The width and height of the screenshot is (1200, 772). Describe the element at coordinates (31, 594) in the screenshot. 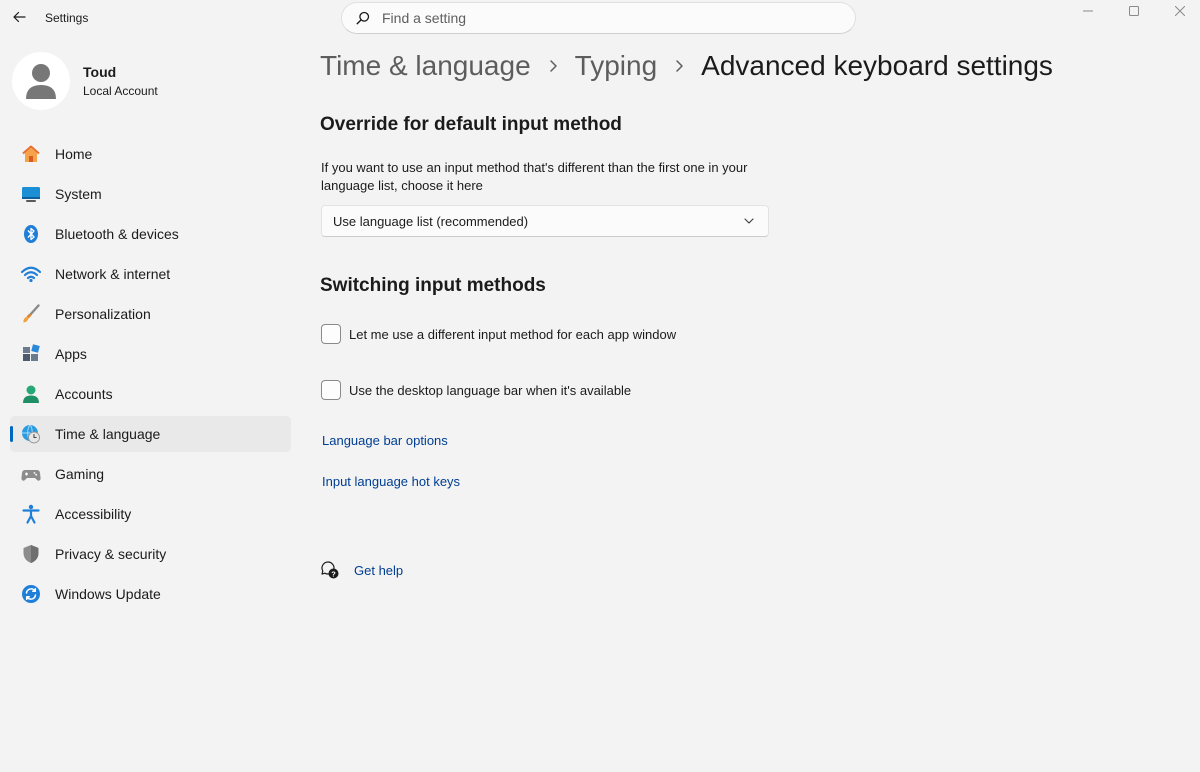

I see `update-icon` at that location.